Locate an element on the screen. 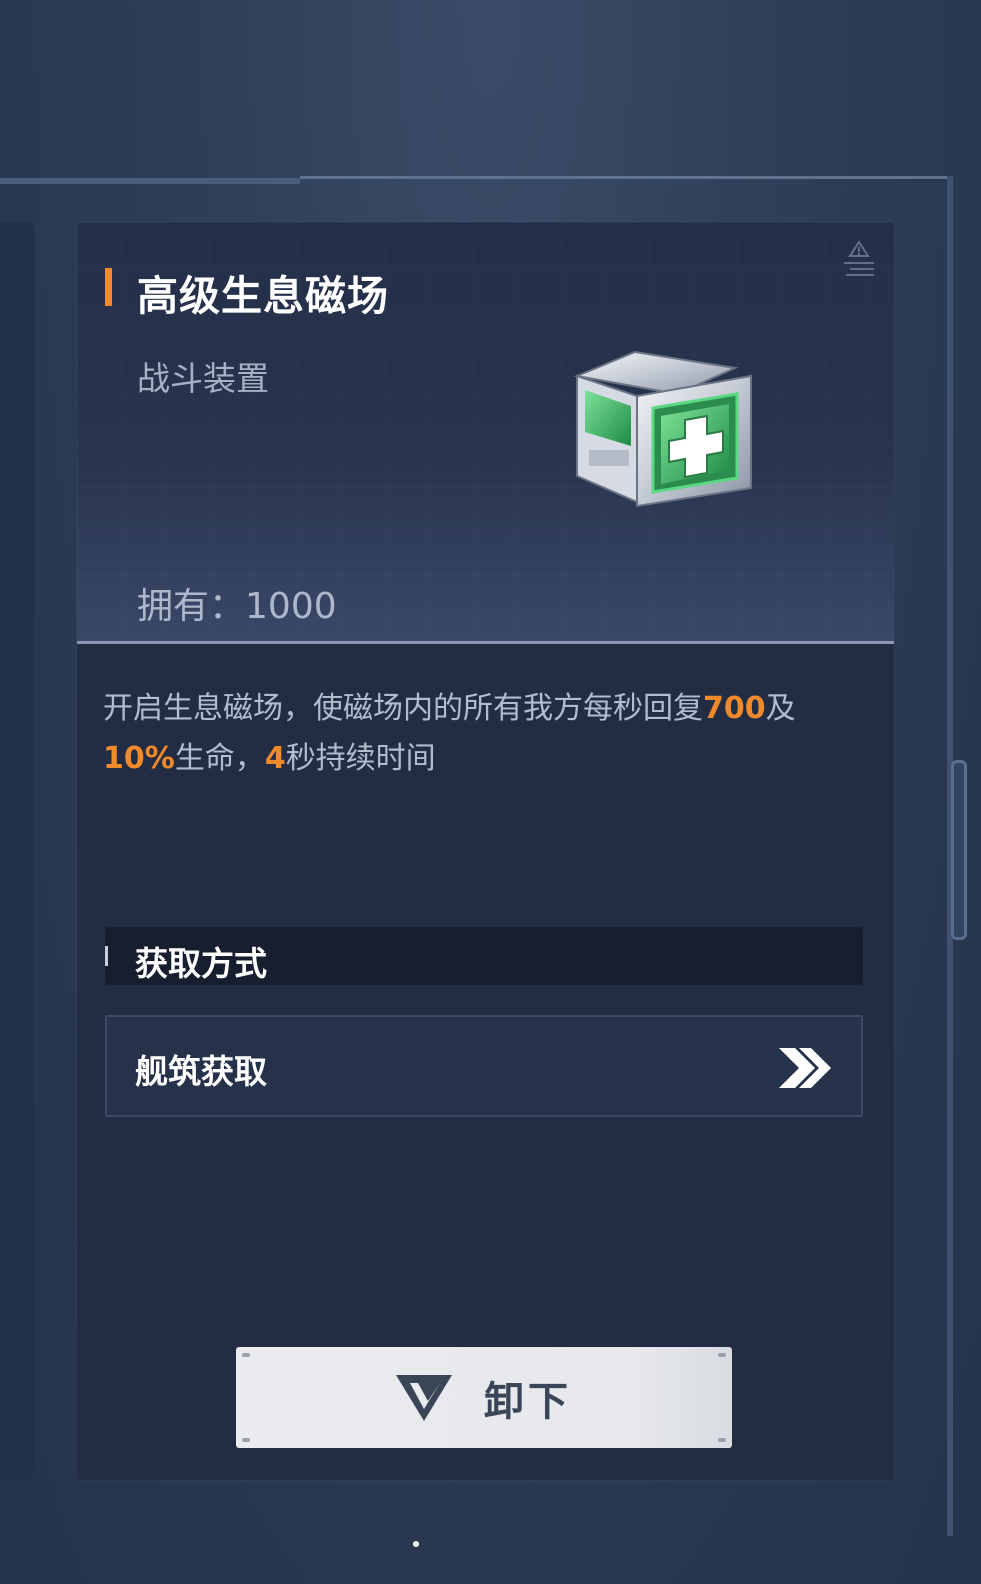 The image size is (981, 1584). section-title: 获取方式 is located at coordinates (201, 963).